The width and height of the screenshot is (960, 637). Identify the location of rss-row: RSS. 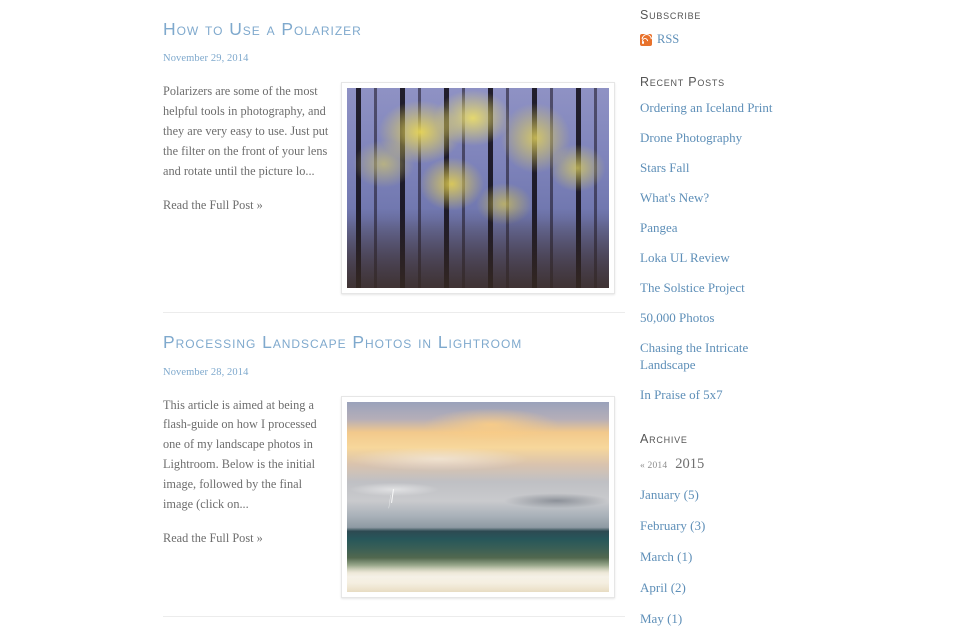
(739, 39).